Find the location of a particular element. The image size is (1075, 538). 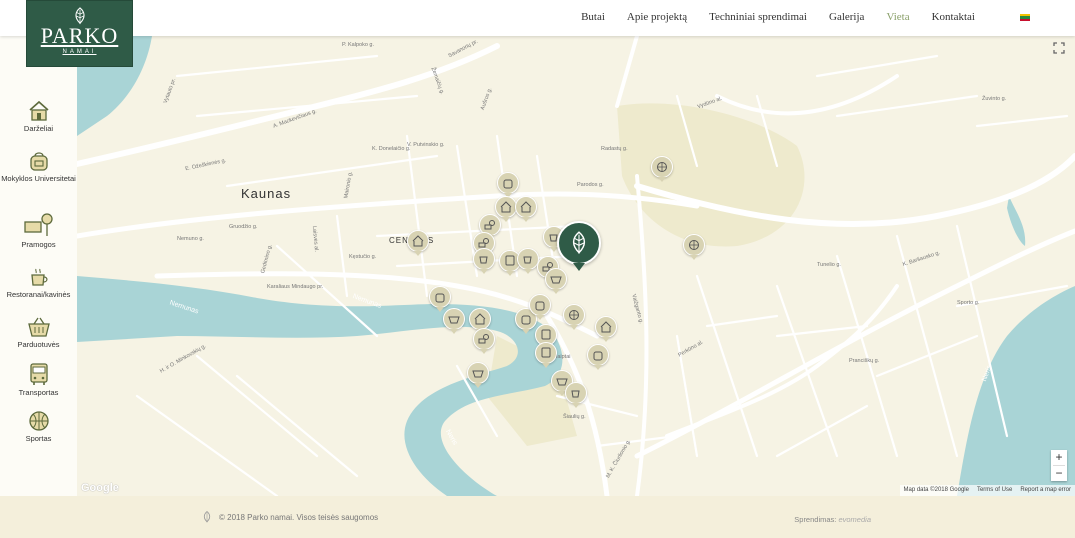

zoom-out-button: − is located at coordinates (1059, 473).